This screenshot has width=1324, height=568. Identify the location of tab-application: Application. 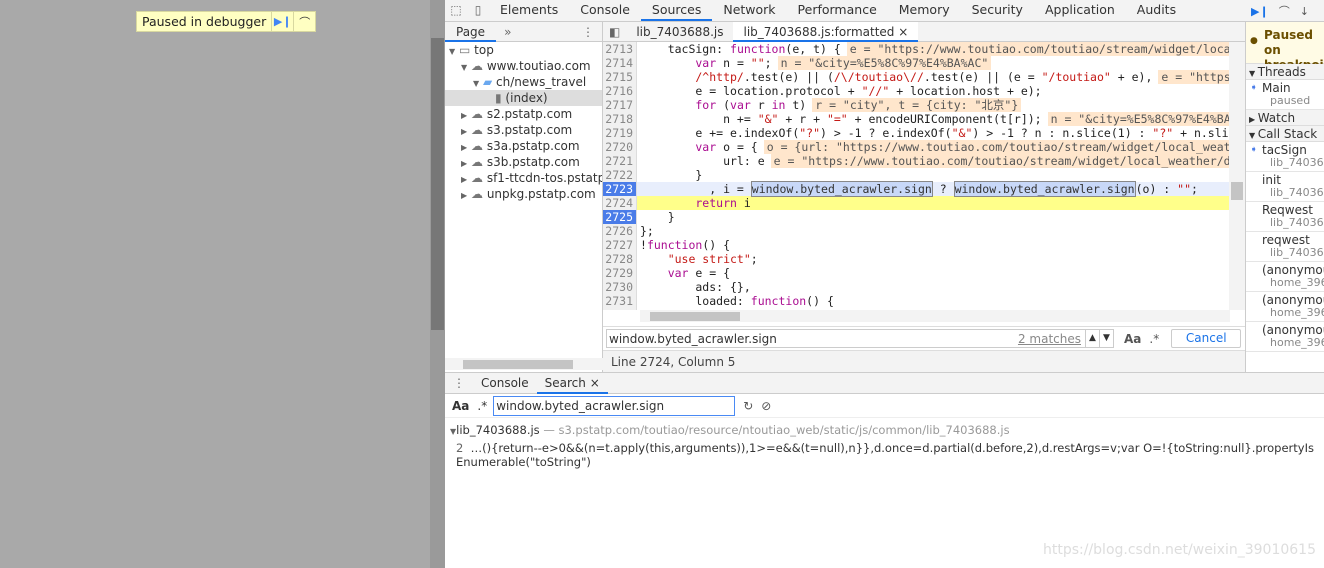
(1080, 10).